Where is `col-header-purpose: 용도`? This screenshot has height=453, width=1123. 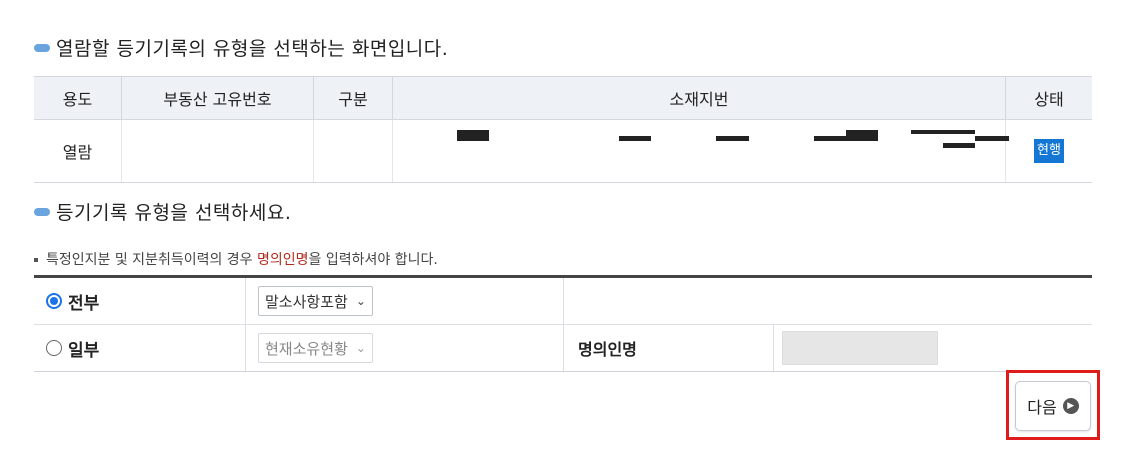
col-header-purpose: 용도 is located at coordinates (78, 98).